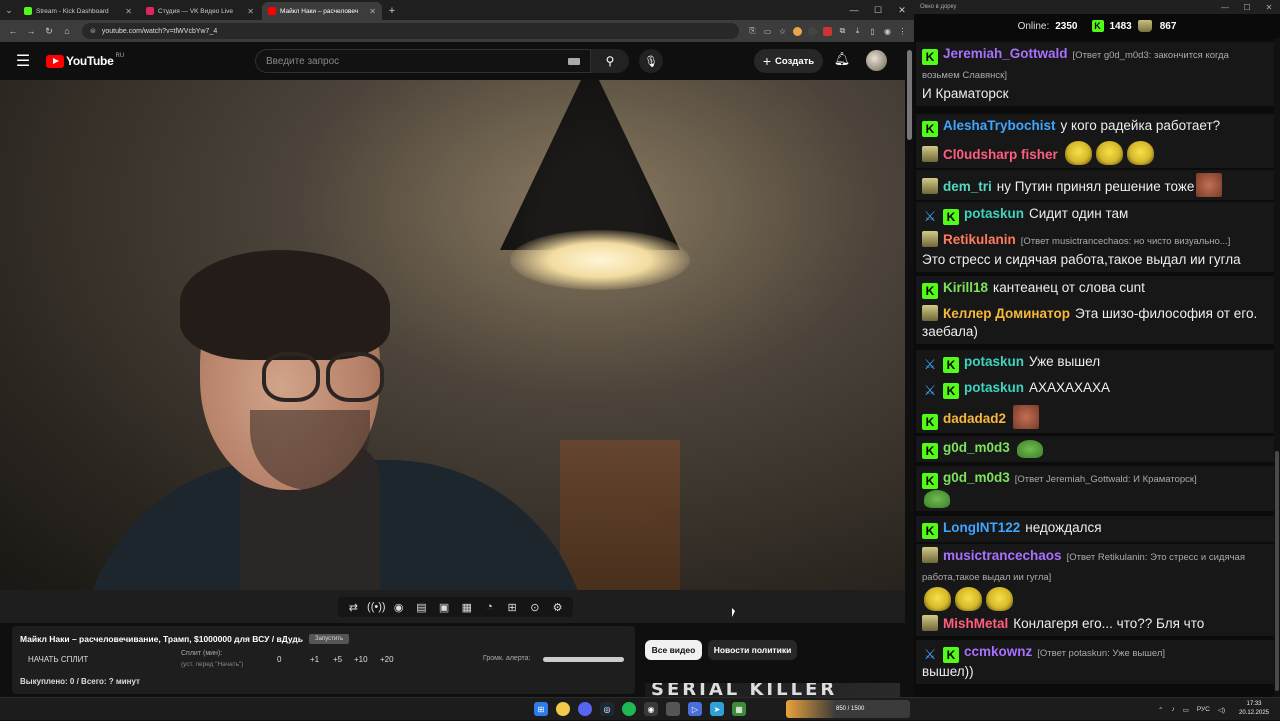  I want to click on forward-icon: →, so click(31, 31).